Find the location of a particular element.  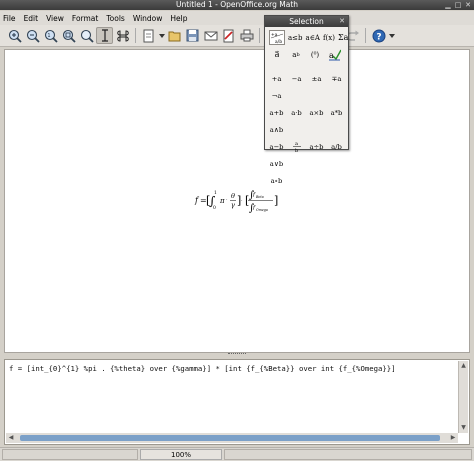

save-icon is located at coordinates (192, 35).